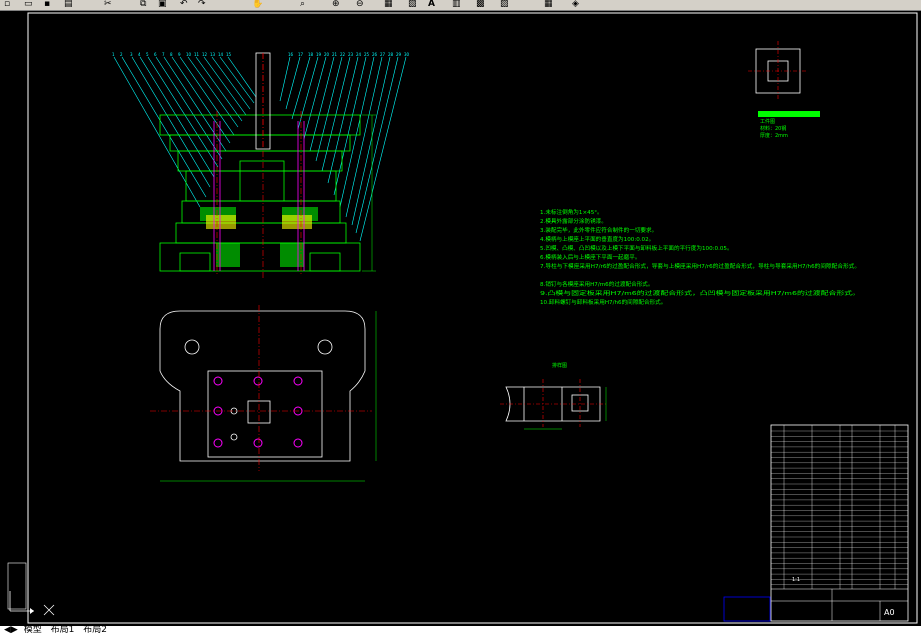 Image resolution: width=921 pixels, height=635 pixels. What do you see at coordinates (68, 4) in the screenshot?
I see `print-icon: ▤` at bounding box center [68, 4].